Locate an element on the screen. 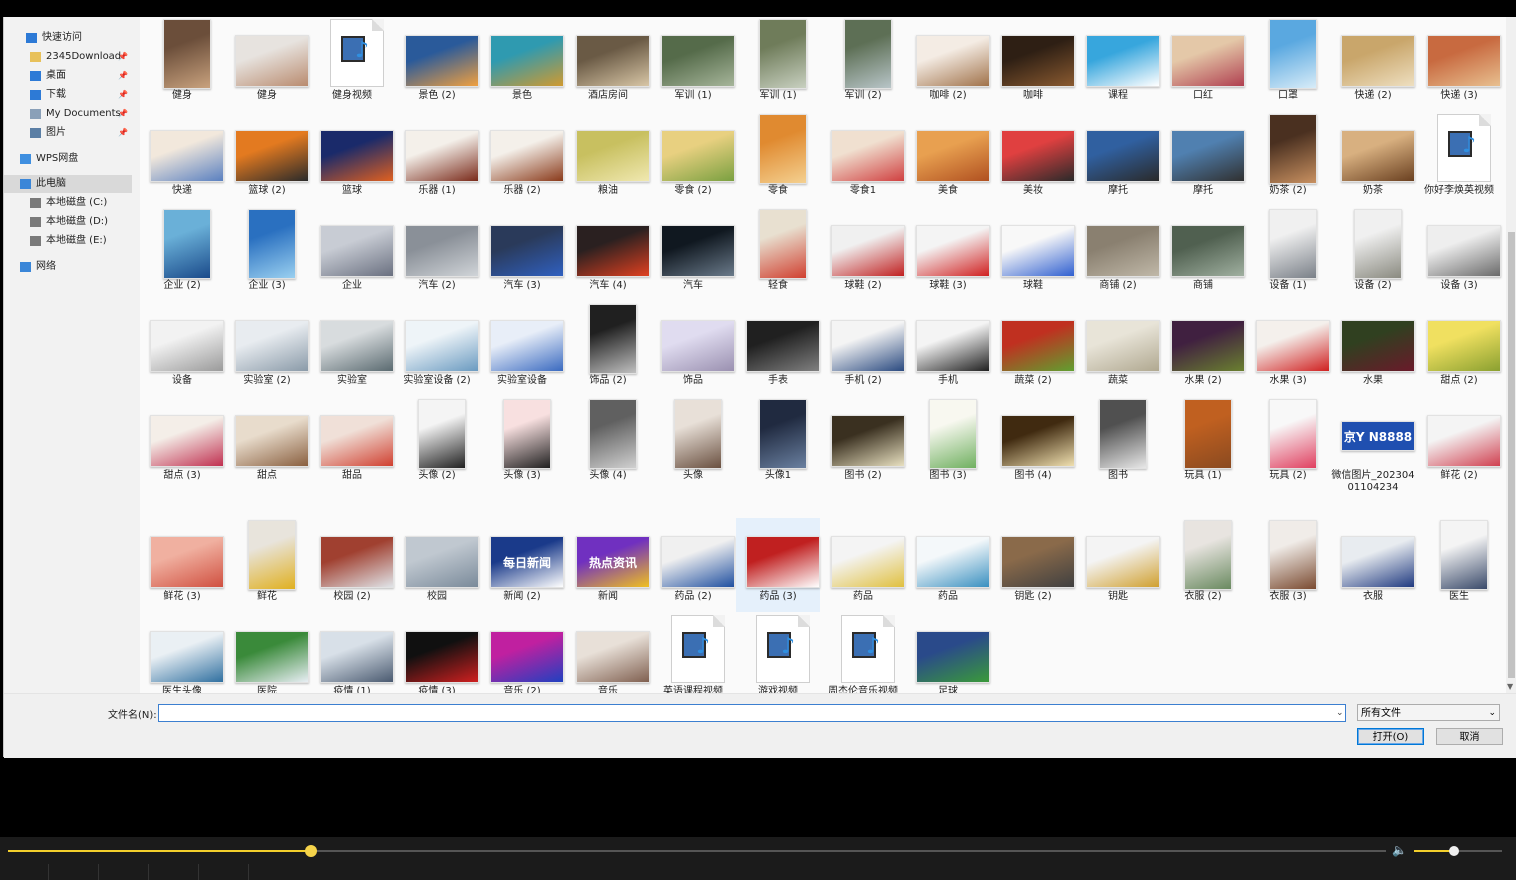  file-item: 疫情 (3) is located at coordinates (437, 653).